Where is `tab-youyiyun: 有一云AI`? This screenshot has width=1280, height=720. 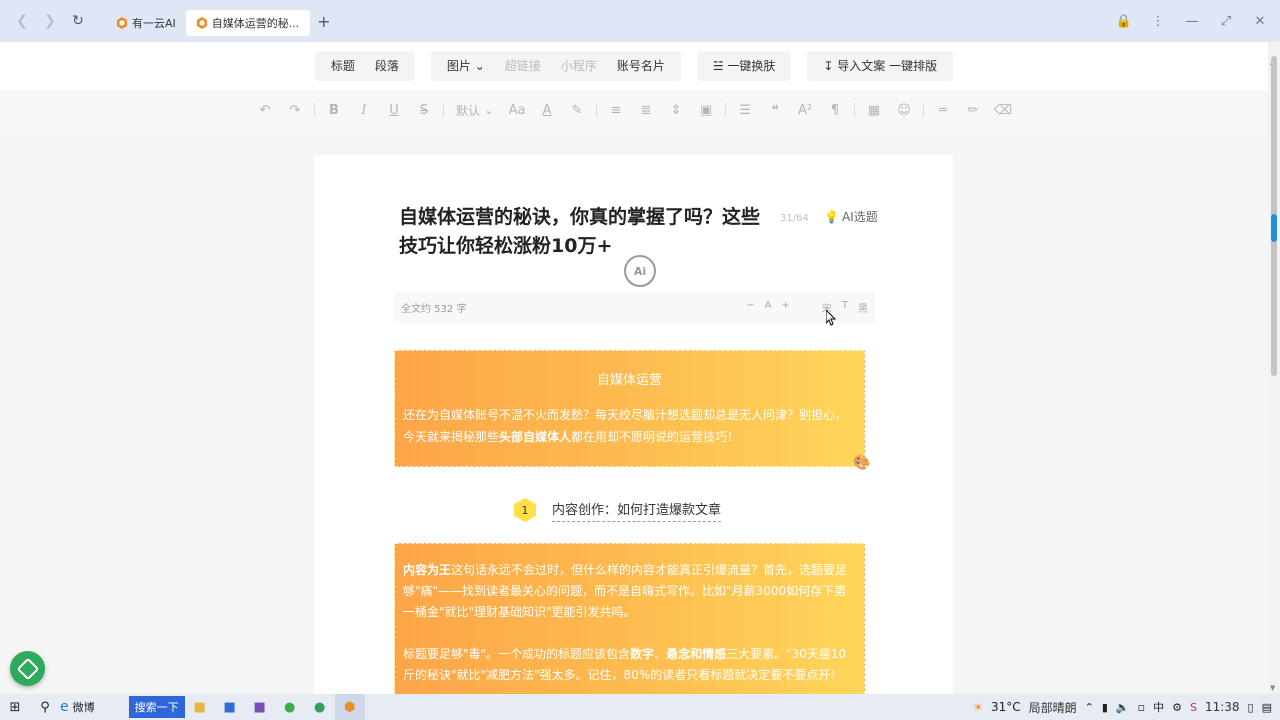
tab-youyiyun: 有一云AI is located at coordinates (146, 23).